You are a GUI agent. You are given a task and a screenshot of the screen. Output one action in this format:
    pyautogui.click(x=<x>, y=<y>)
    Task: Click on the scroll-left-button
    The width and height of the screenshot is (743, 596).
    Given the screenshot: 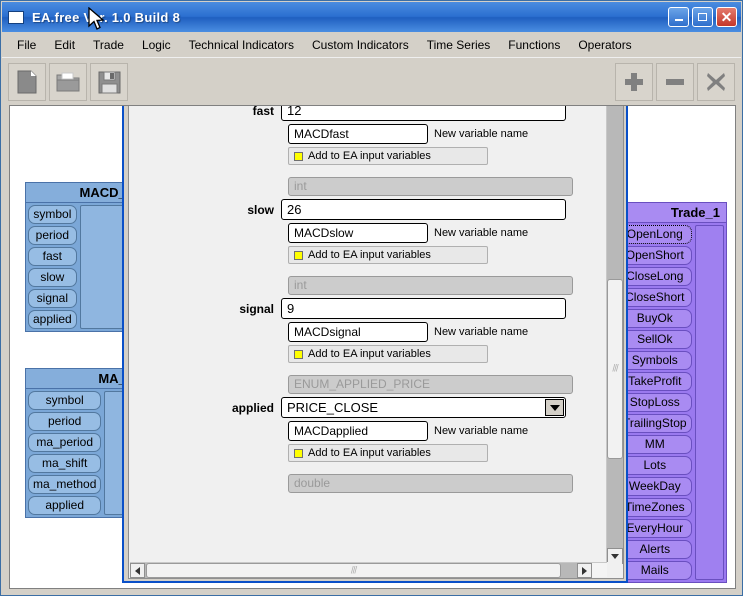 What is the action you would take?
    pyautogui.click(x=137, y=570)
    